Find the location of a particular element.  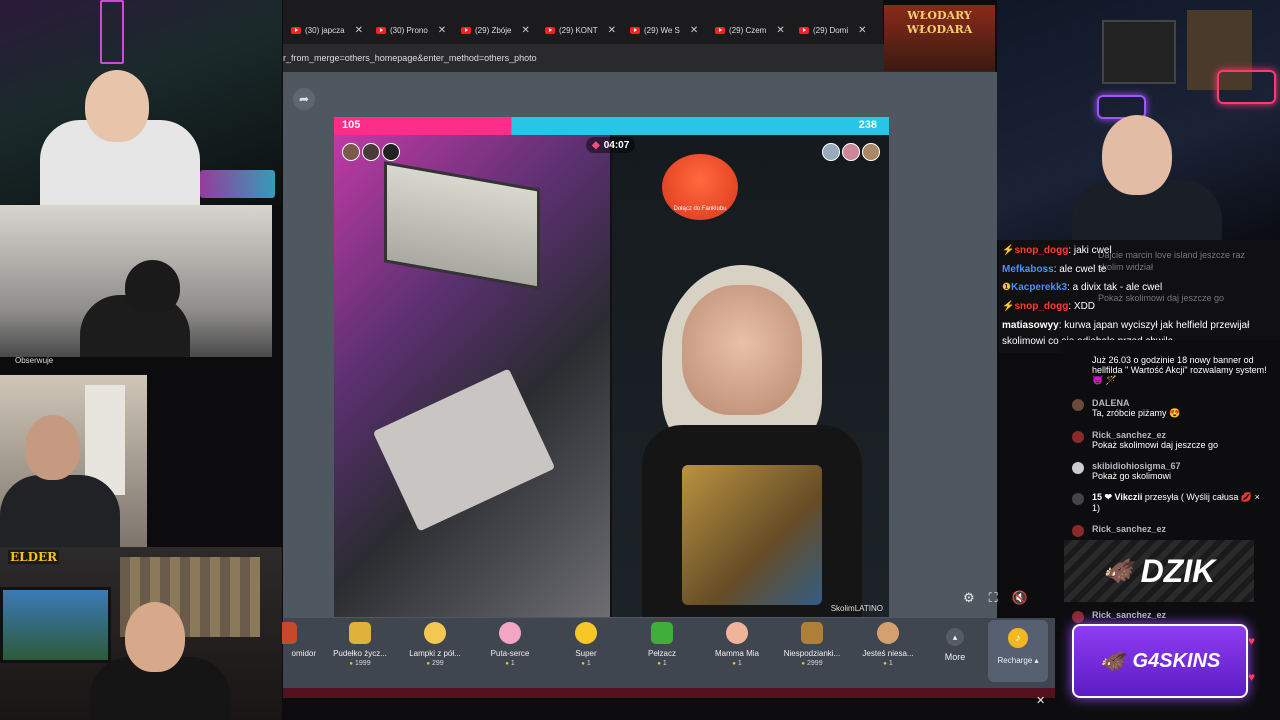

wall-record is located at coordinates (1139, 52).